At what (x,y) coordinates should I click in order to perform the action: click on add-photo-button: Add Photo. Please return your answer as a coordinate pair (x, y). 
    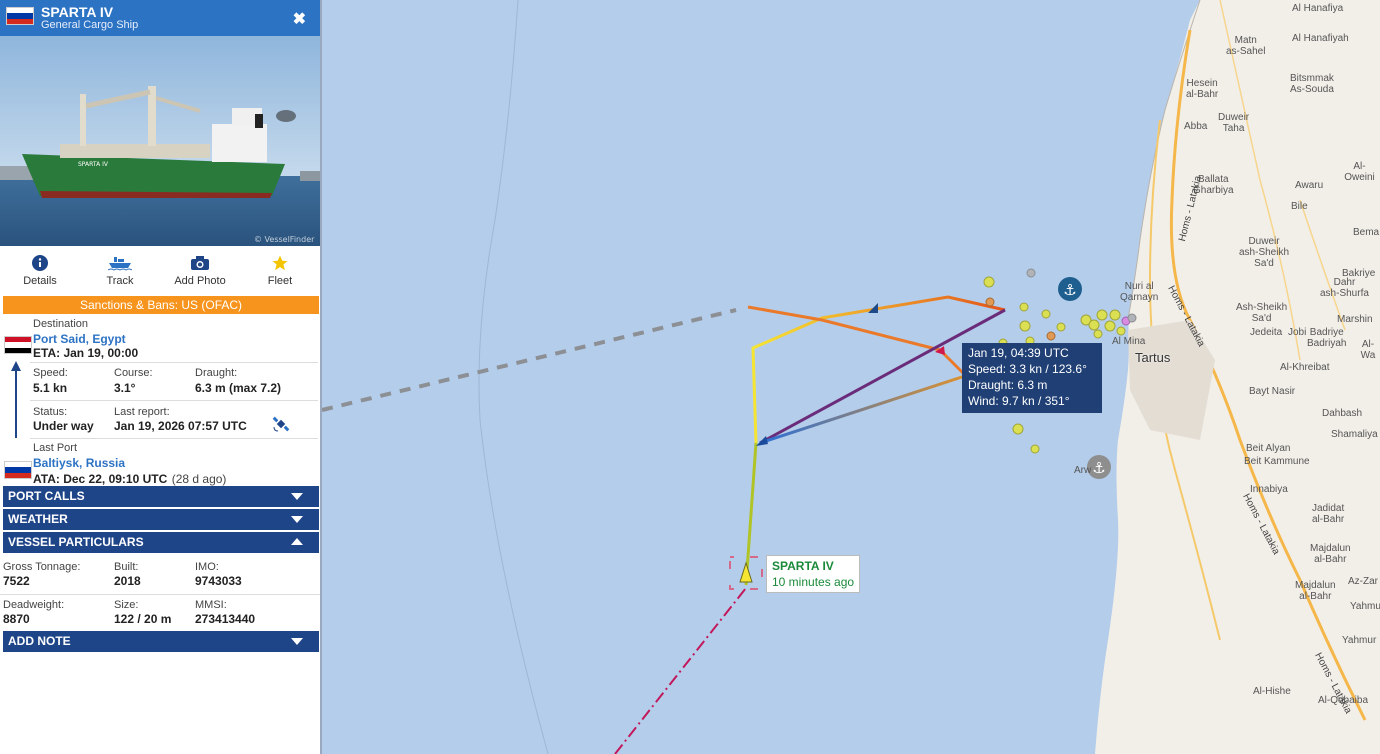
    Looking at the image, I should click on (200, 273).